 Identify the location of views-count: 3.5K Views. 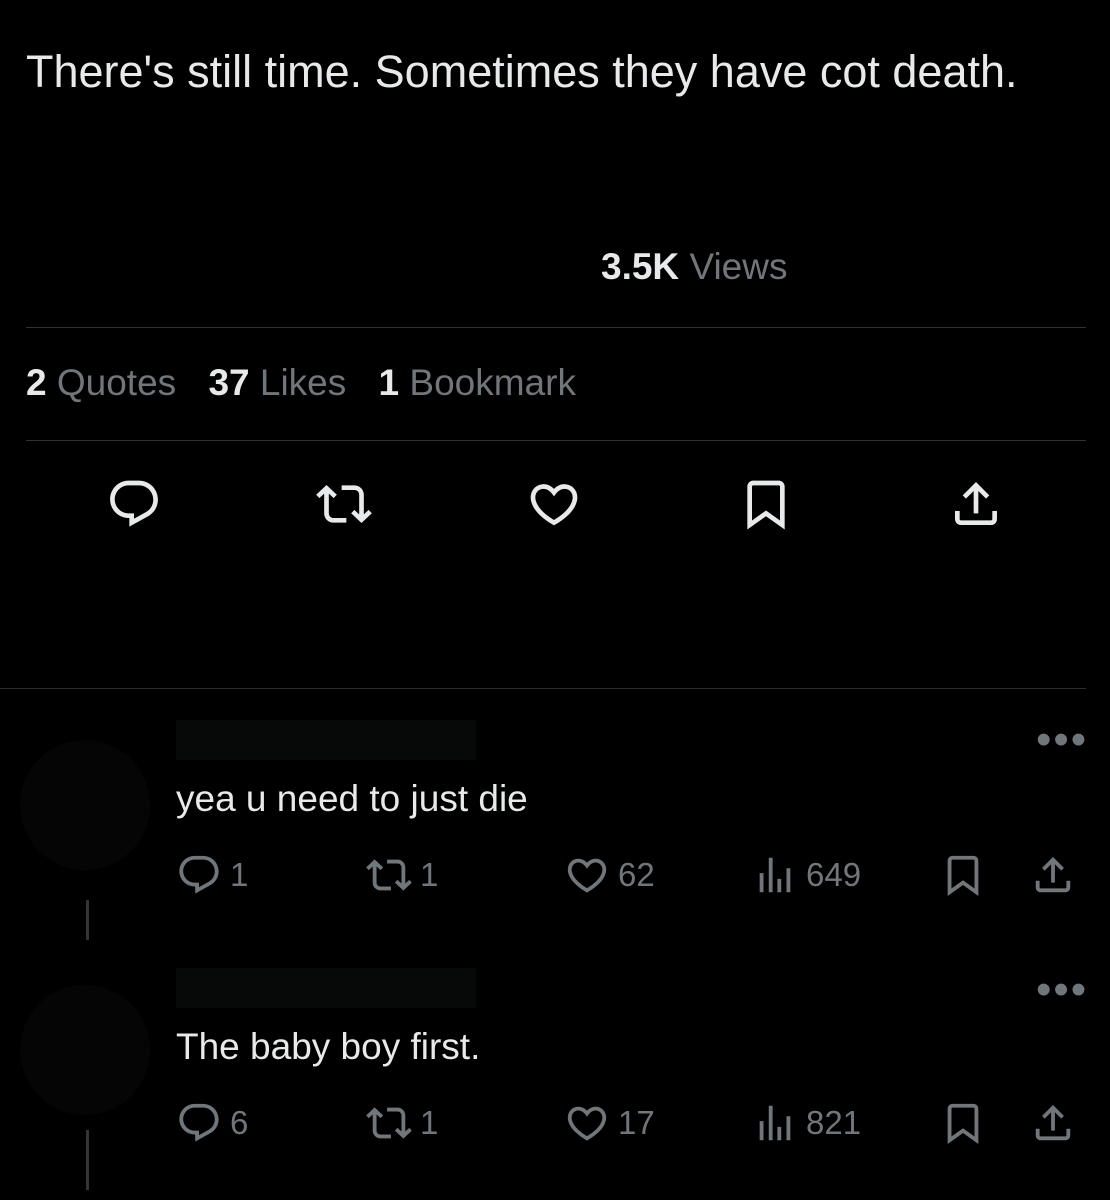
(694, 267).